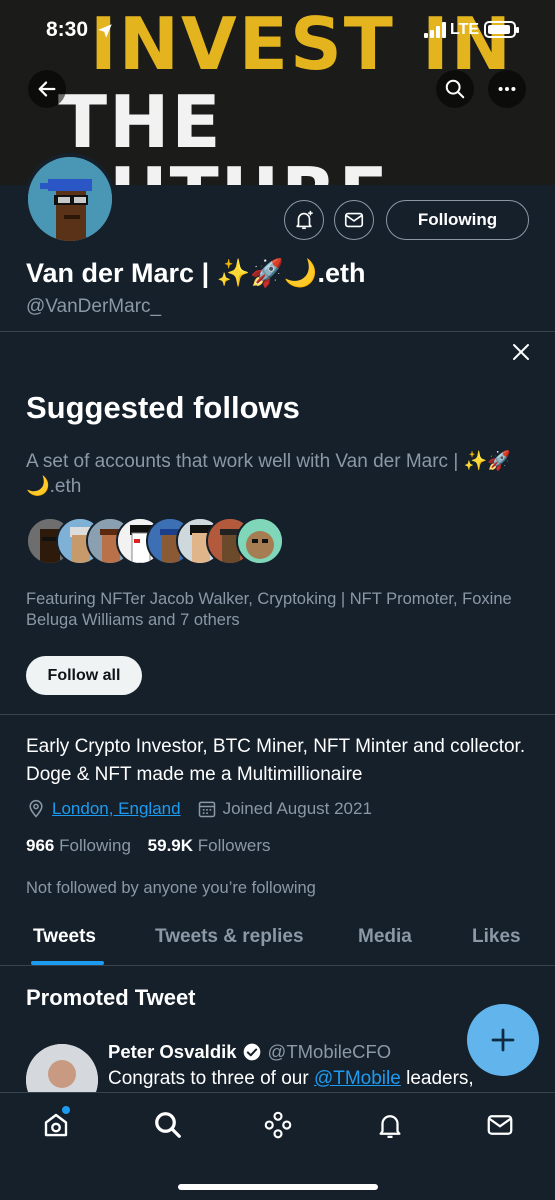 Image resolution: width=555 pixels, height=1200 pixels. I want to click on following-label: Following, so click(95, 845).